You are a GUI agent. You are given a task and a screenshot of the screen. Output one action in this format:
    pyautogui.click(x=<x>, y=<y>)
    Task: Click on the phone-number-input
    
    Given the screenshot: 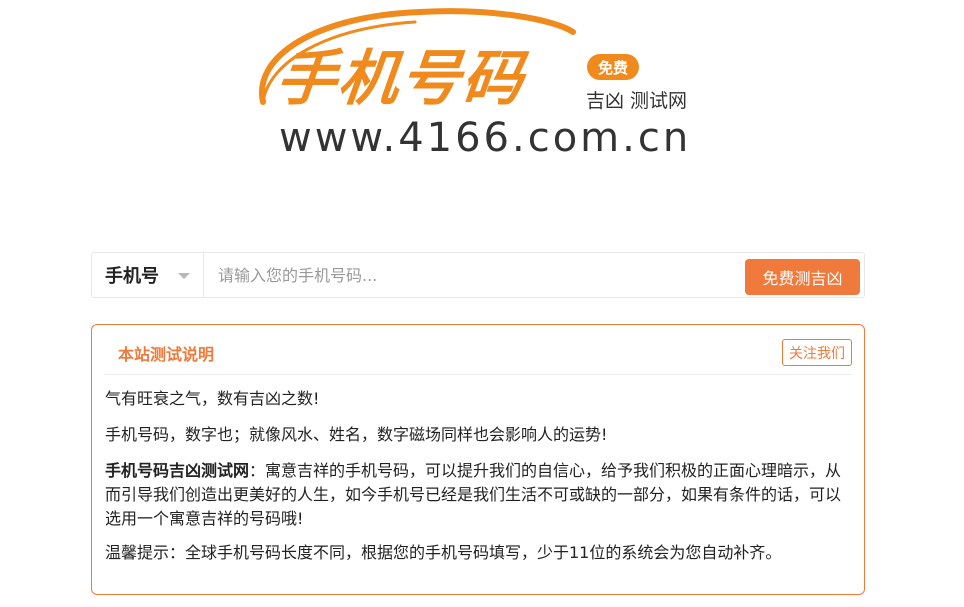 What is the action you would take?
    pyautogui.click(x=469, y=275)
    